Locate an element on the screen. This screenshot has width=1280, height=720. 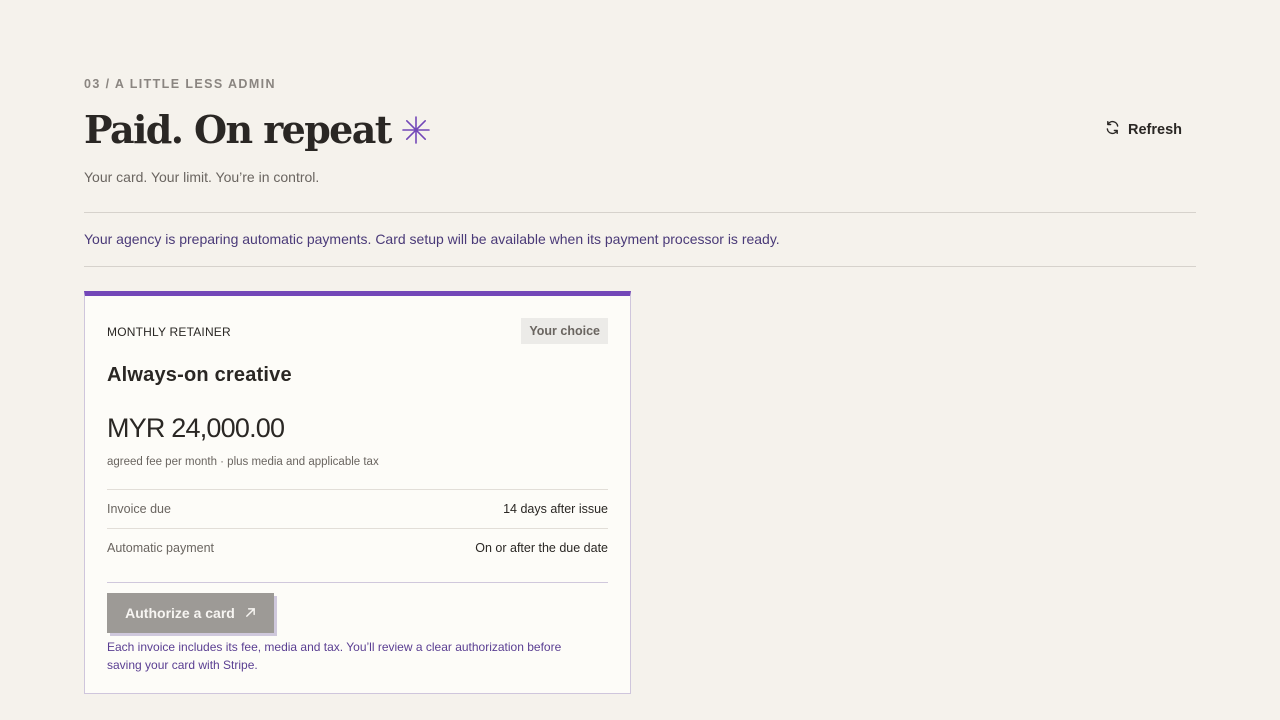
detail-key: Invoice due is located at coordinates (139, 509).